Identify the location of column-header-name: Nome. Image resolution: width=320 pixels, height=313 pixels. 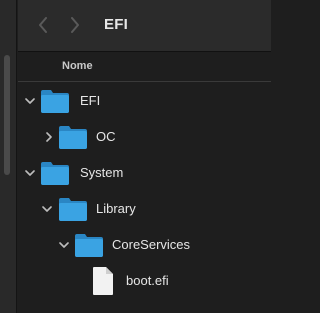
(144, 67).